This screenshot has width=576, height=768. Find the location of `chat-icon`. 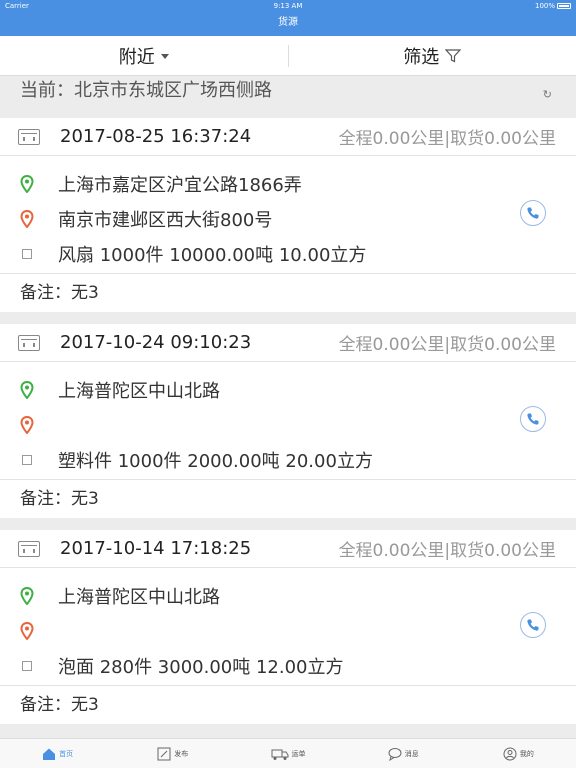

chat-icon is located at coordinates (395, 754).